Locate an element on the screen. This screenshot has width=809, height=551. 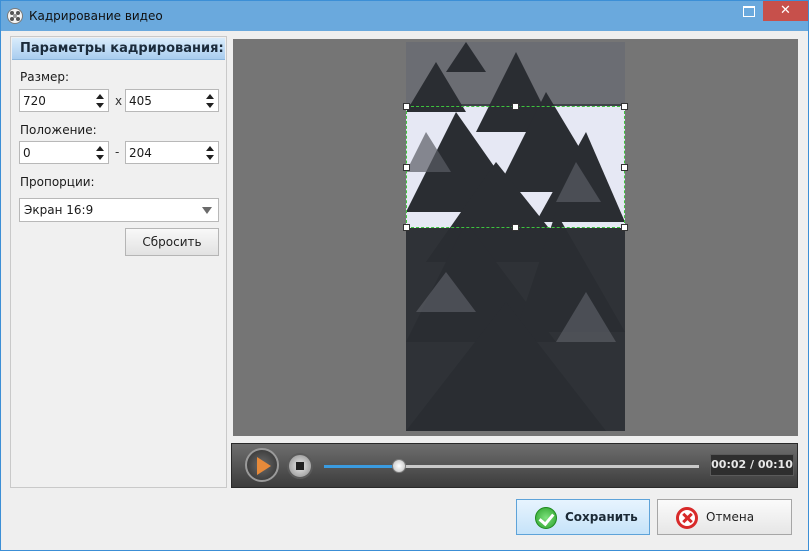
seek-thumb is located at coordinates (399, 466).